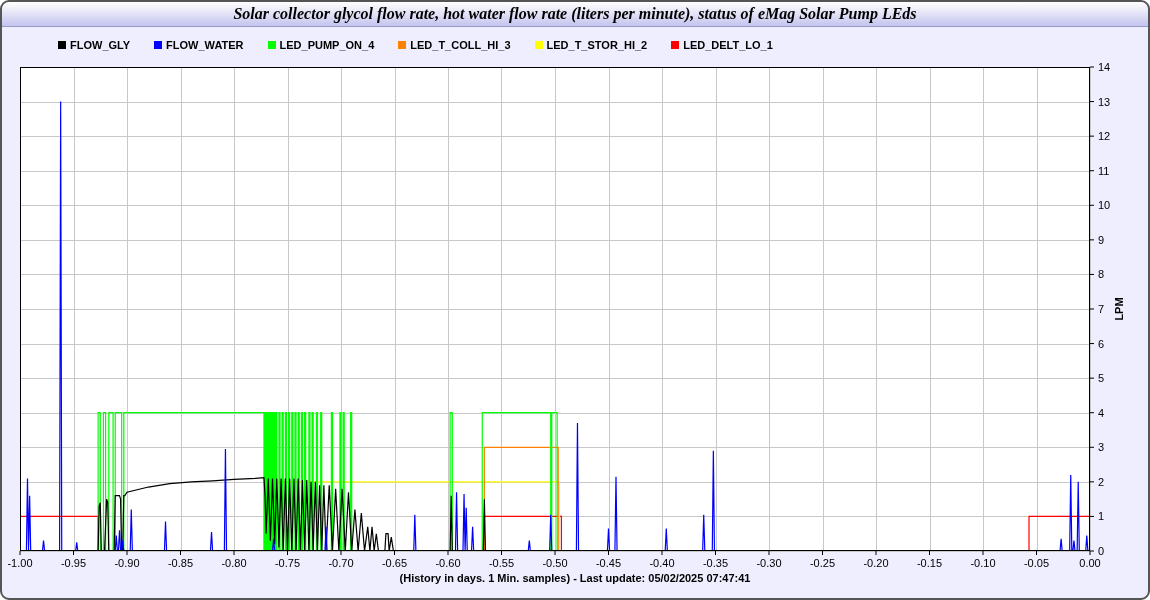  What do you see at coordinates (1101, 274) in the screenshot?
I see `tick-label: 8` at bounding box center [1101, 274].